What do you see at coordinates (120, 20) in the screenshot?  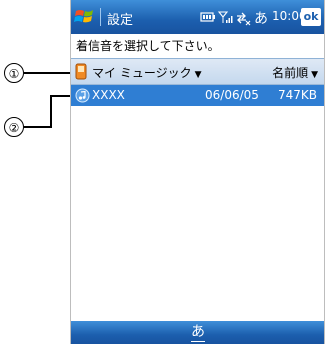 I see `page-title: 設定` at bounding box center [120, 20].